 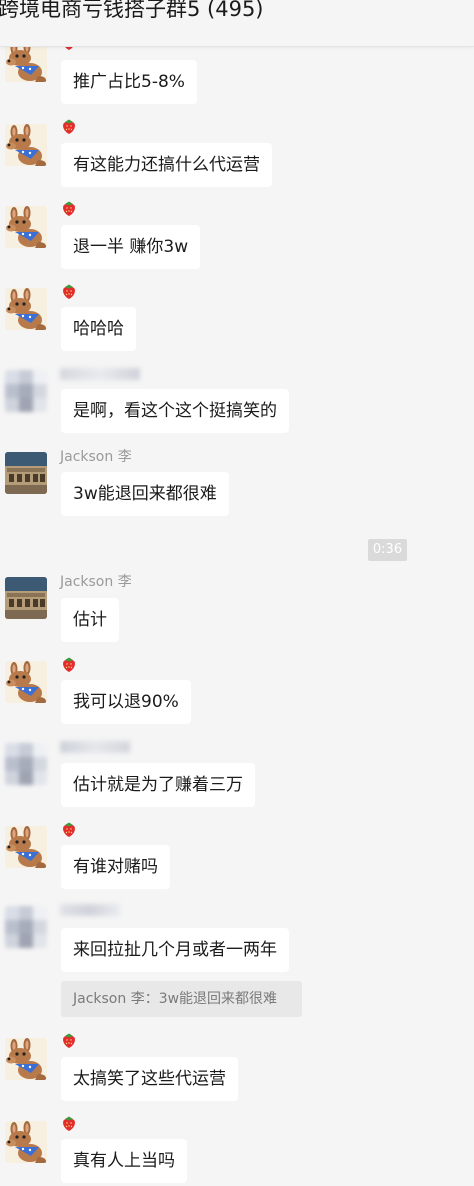 What do you see at coordinates (158, 785) in the screenshot?
I see `message-bubble: 估计就是为了赚着三万` at bounding box center [158, 785].